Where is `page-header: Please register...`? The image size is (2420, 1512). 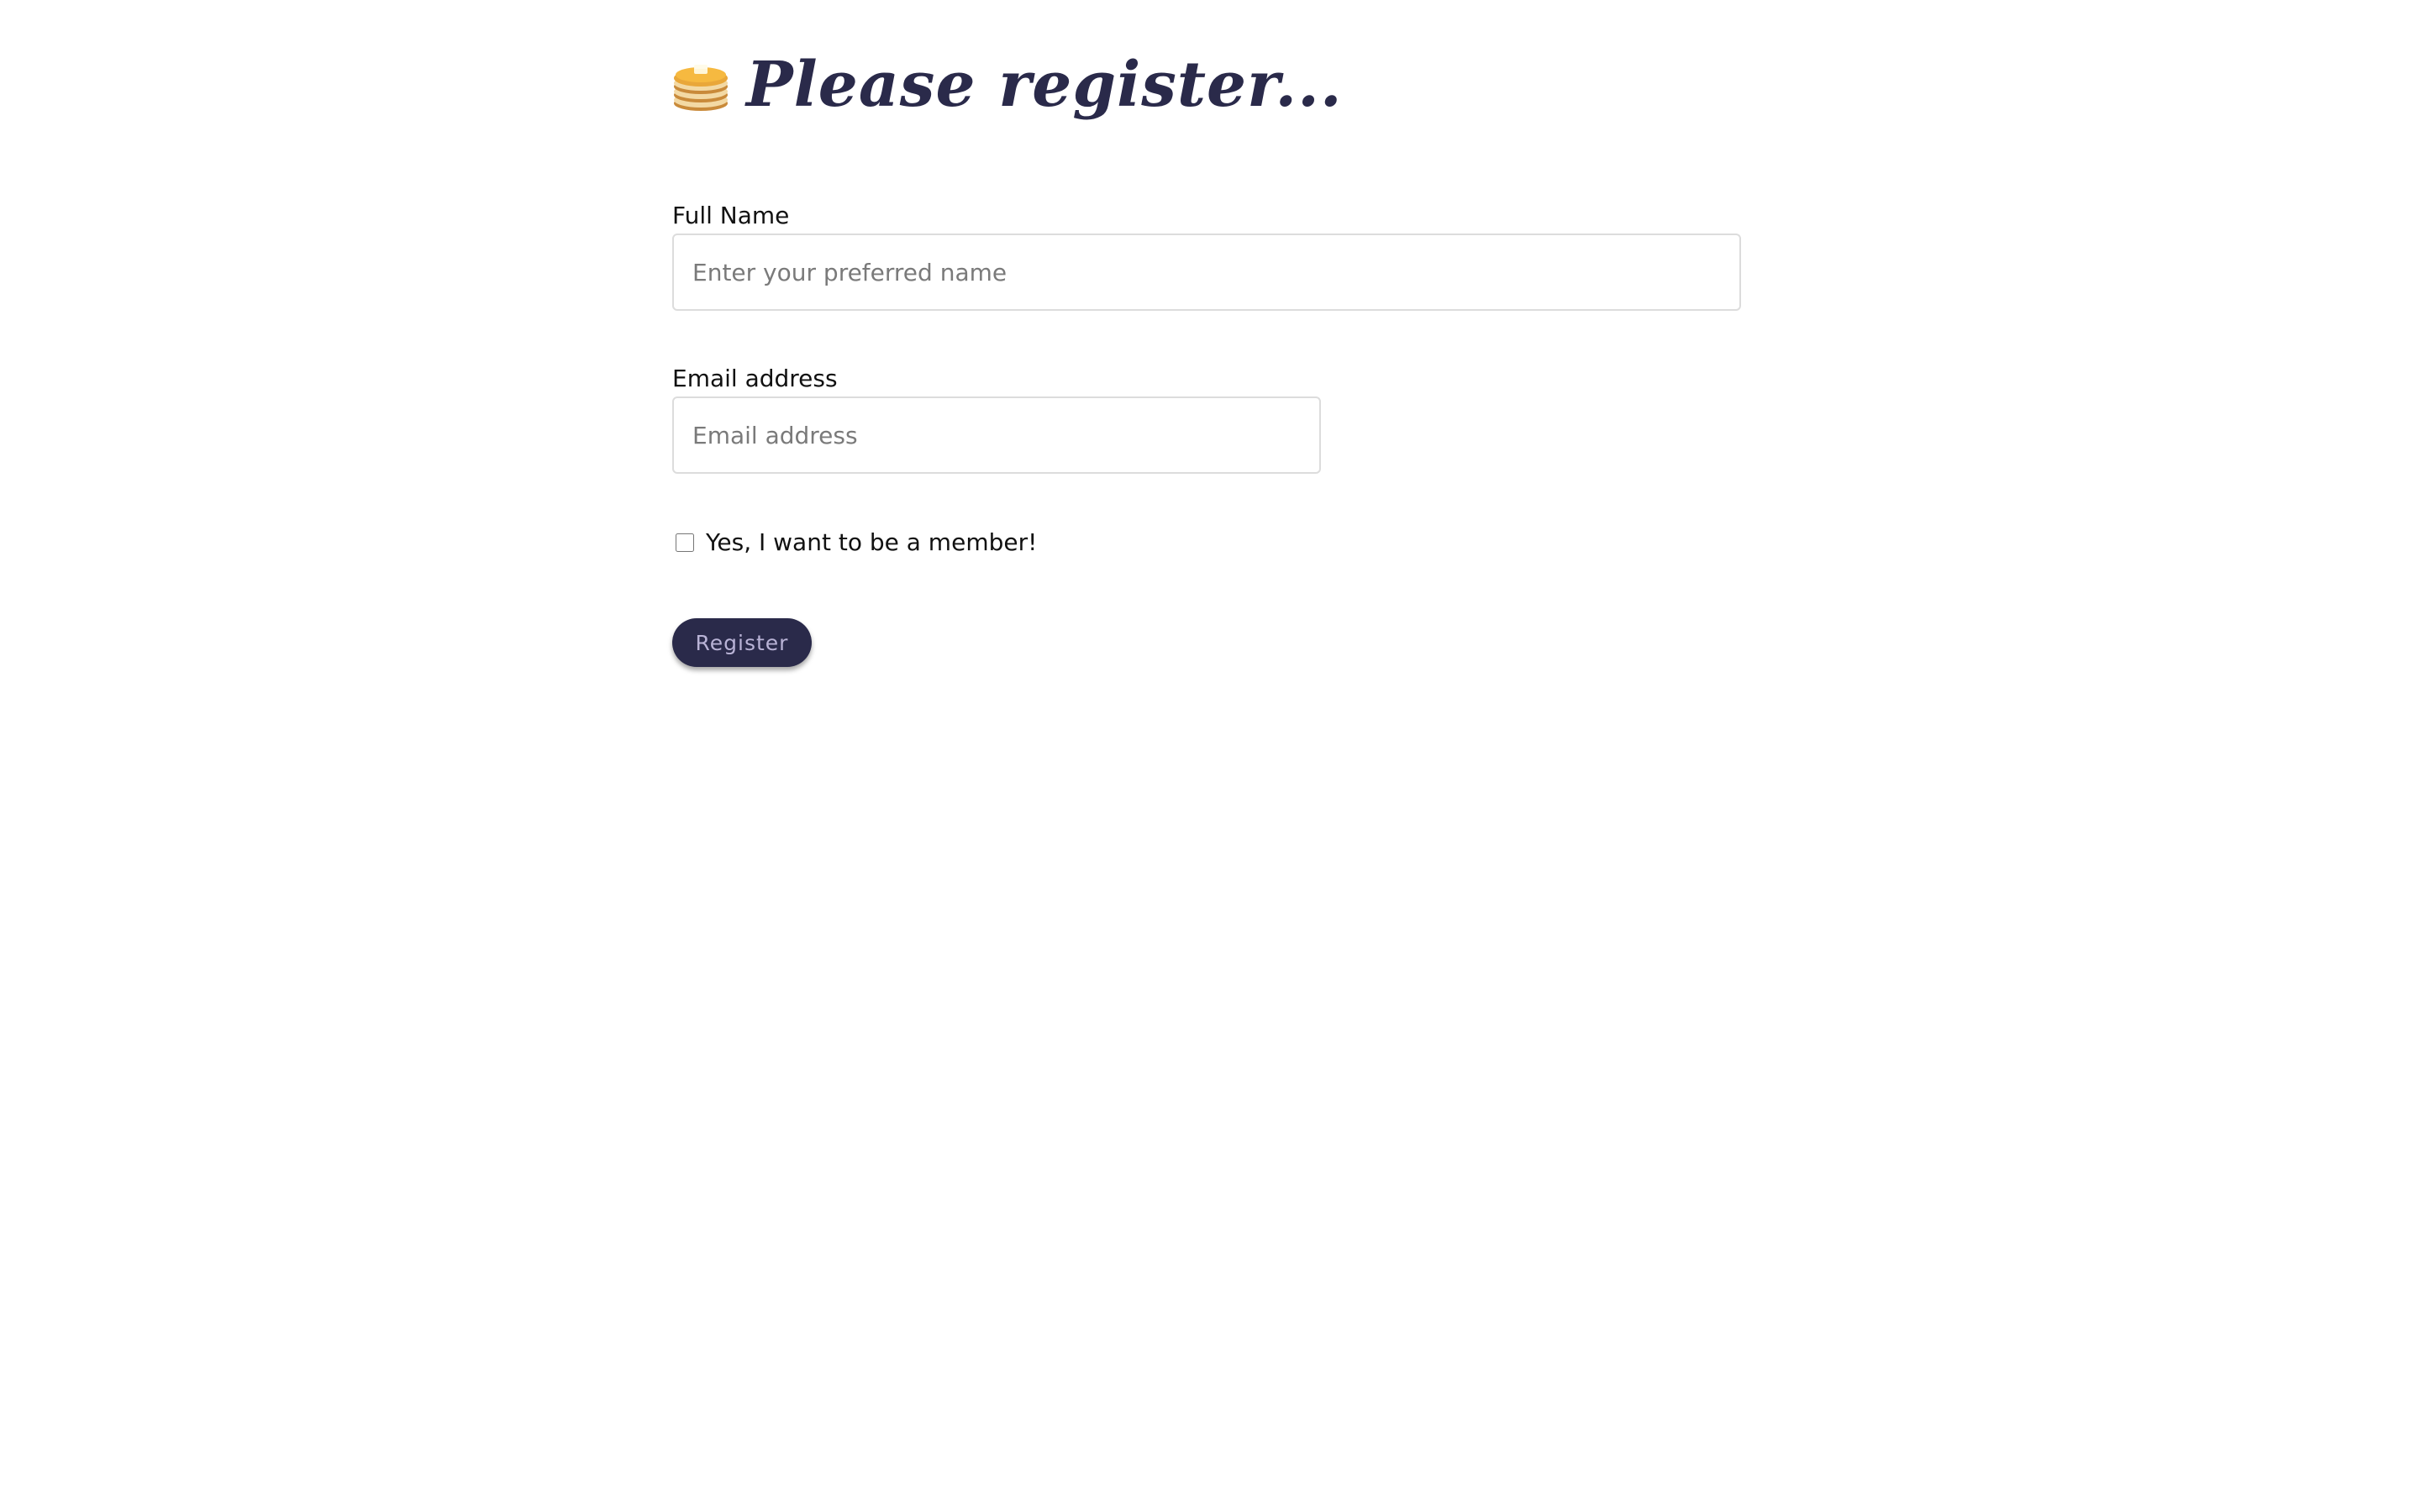 page-header: Please register... is located at coordinates (1007, 85).